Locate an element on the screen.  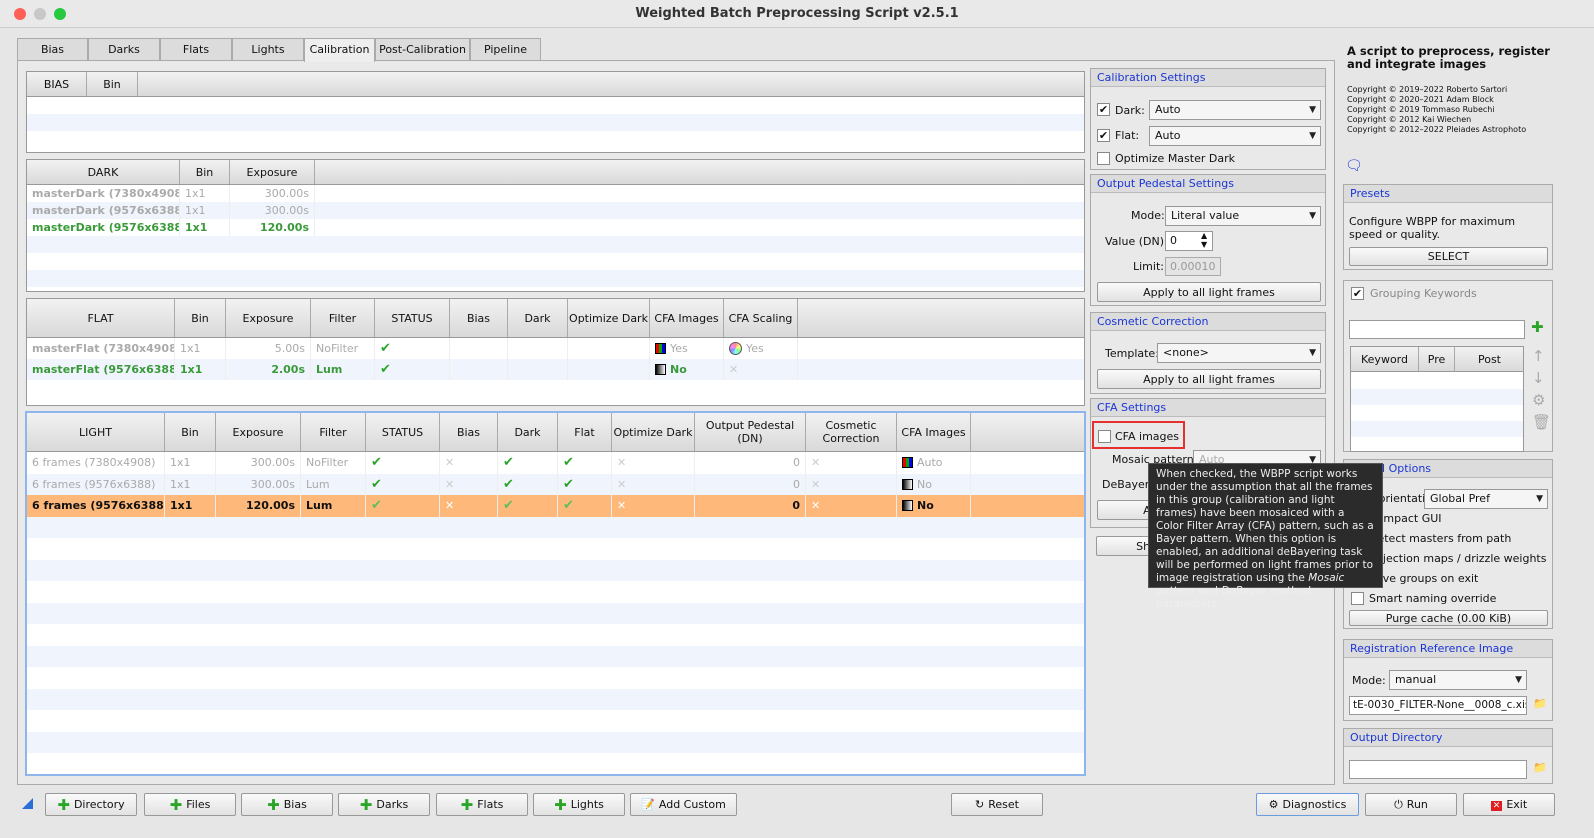
close-window-button is located at coordinates (20, 14).